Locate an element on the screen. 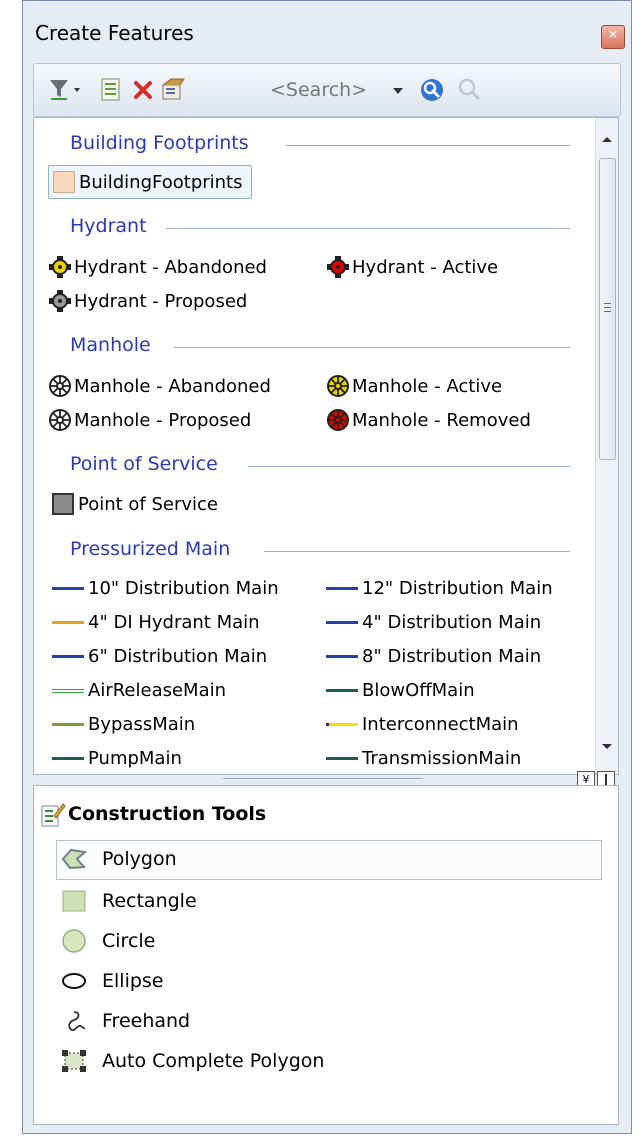 This screenshot has width=640, height=1137. template-label: AirReleaseMain is located at coordinates (157, 690).